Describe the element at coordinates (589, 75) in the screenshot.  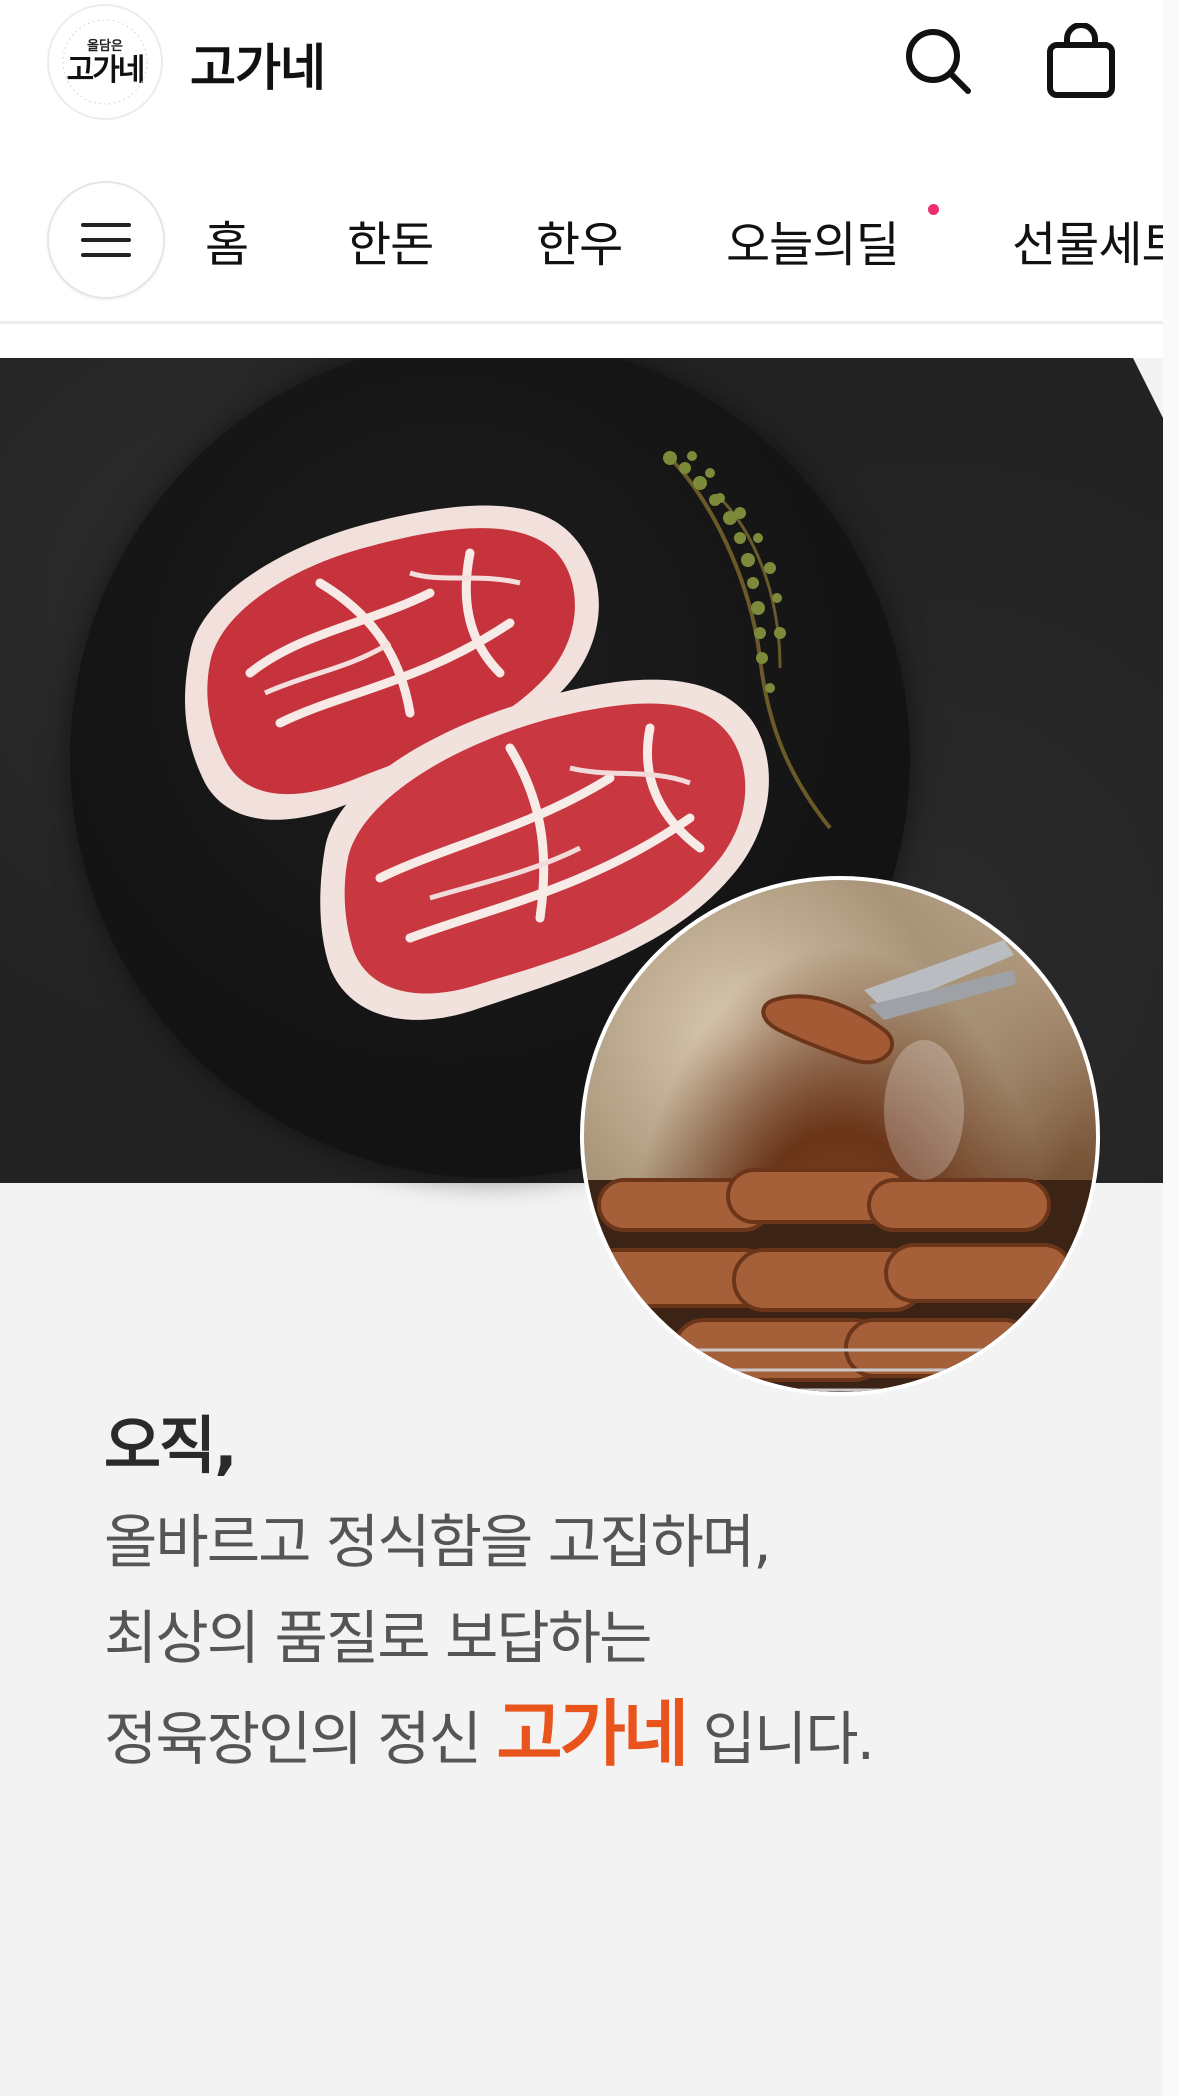
I see `top-header: 올담은 고가네 고가네` at that location.